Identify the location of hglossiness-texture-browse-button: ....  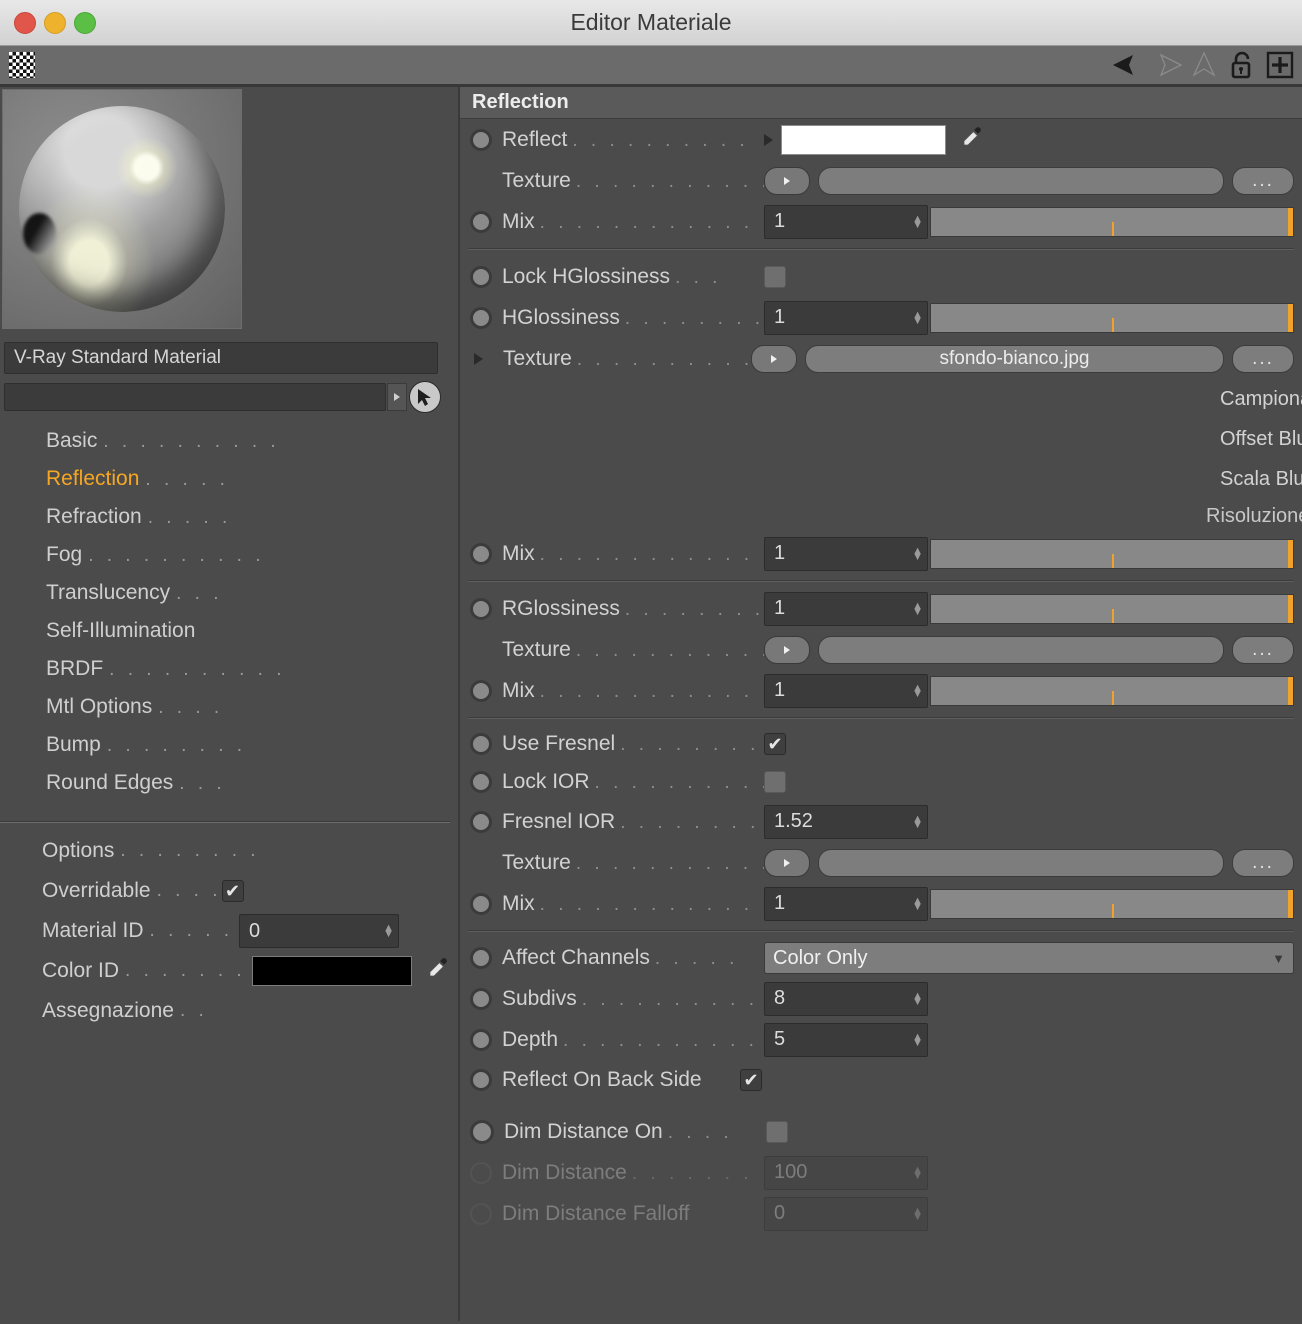
(1263, 358).